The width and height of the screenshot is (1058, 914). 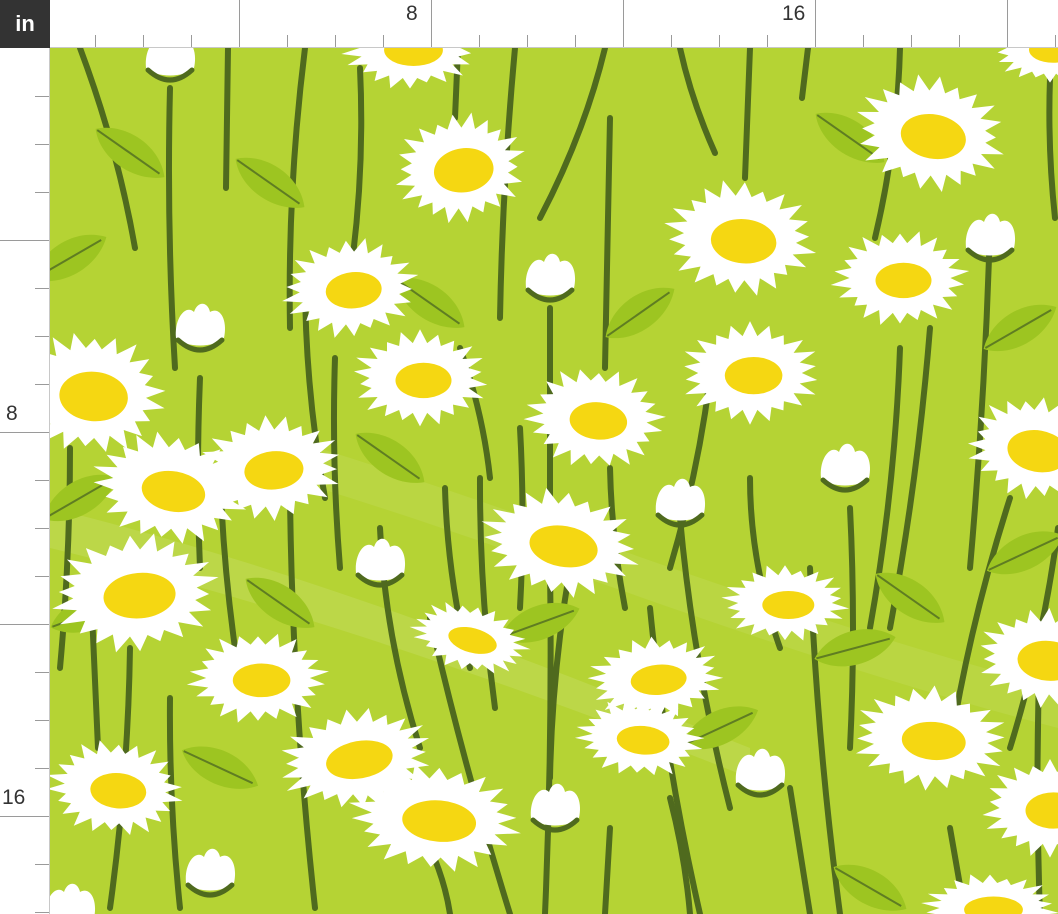 What do you see at coordinates (25, 481) in the screenshot?
I see `vertical-ruler: 8 16` at bounding box center [25, 481].